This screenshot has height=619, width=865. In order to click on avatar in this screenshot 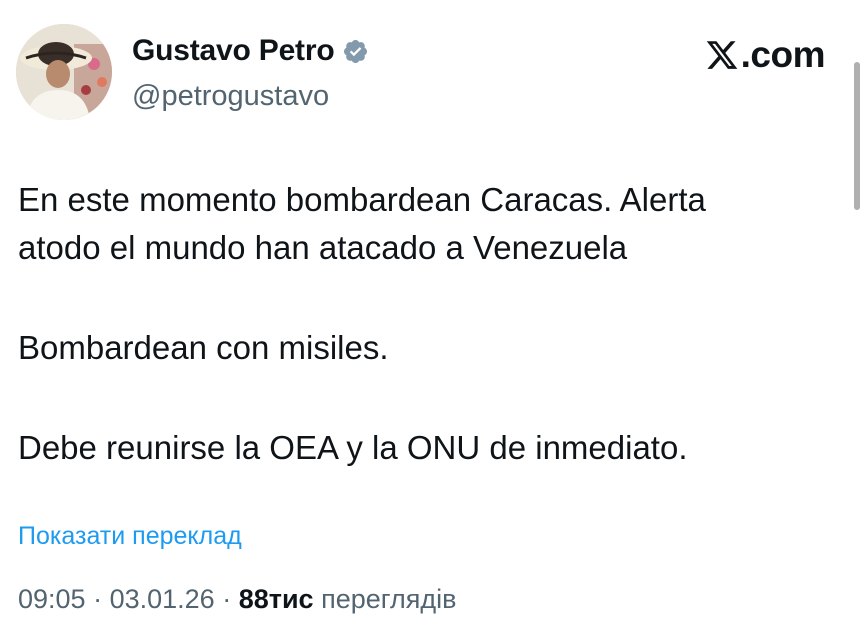, I will do `click(64, 72)`.